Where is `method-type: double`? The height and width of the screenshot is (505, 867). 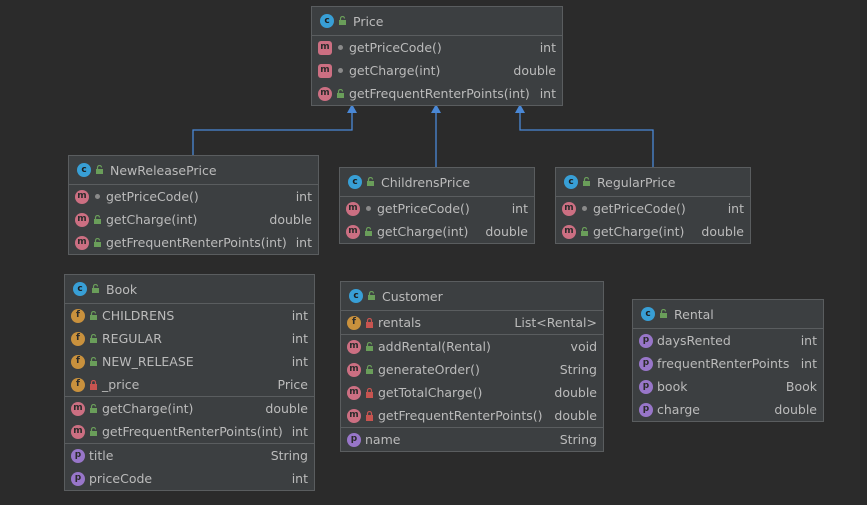
method-type: double is located at coordinates (534, 70).